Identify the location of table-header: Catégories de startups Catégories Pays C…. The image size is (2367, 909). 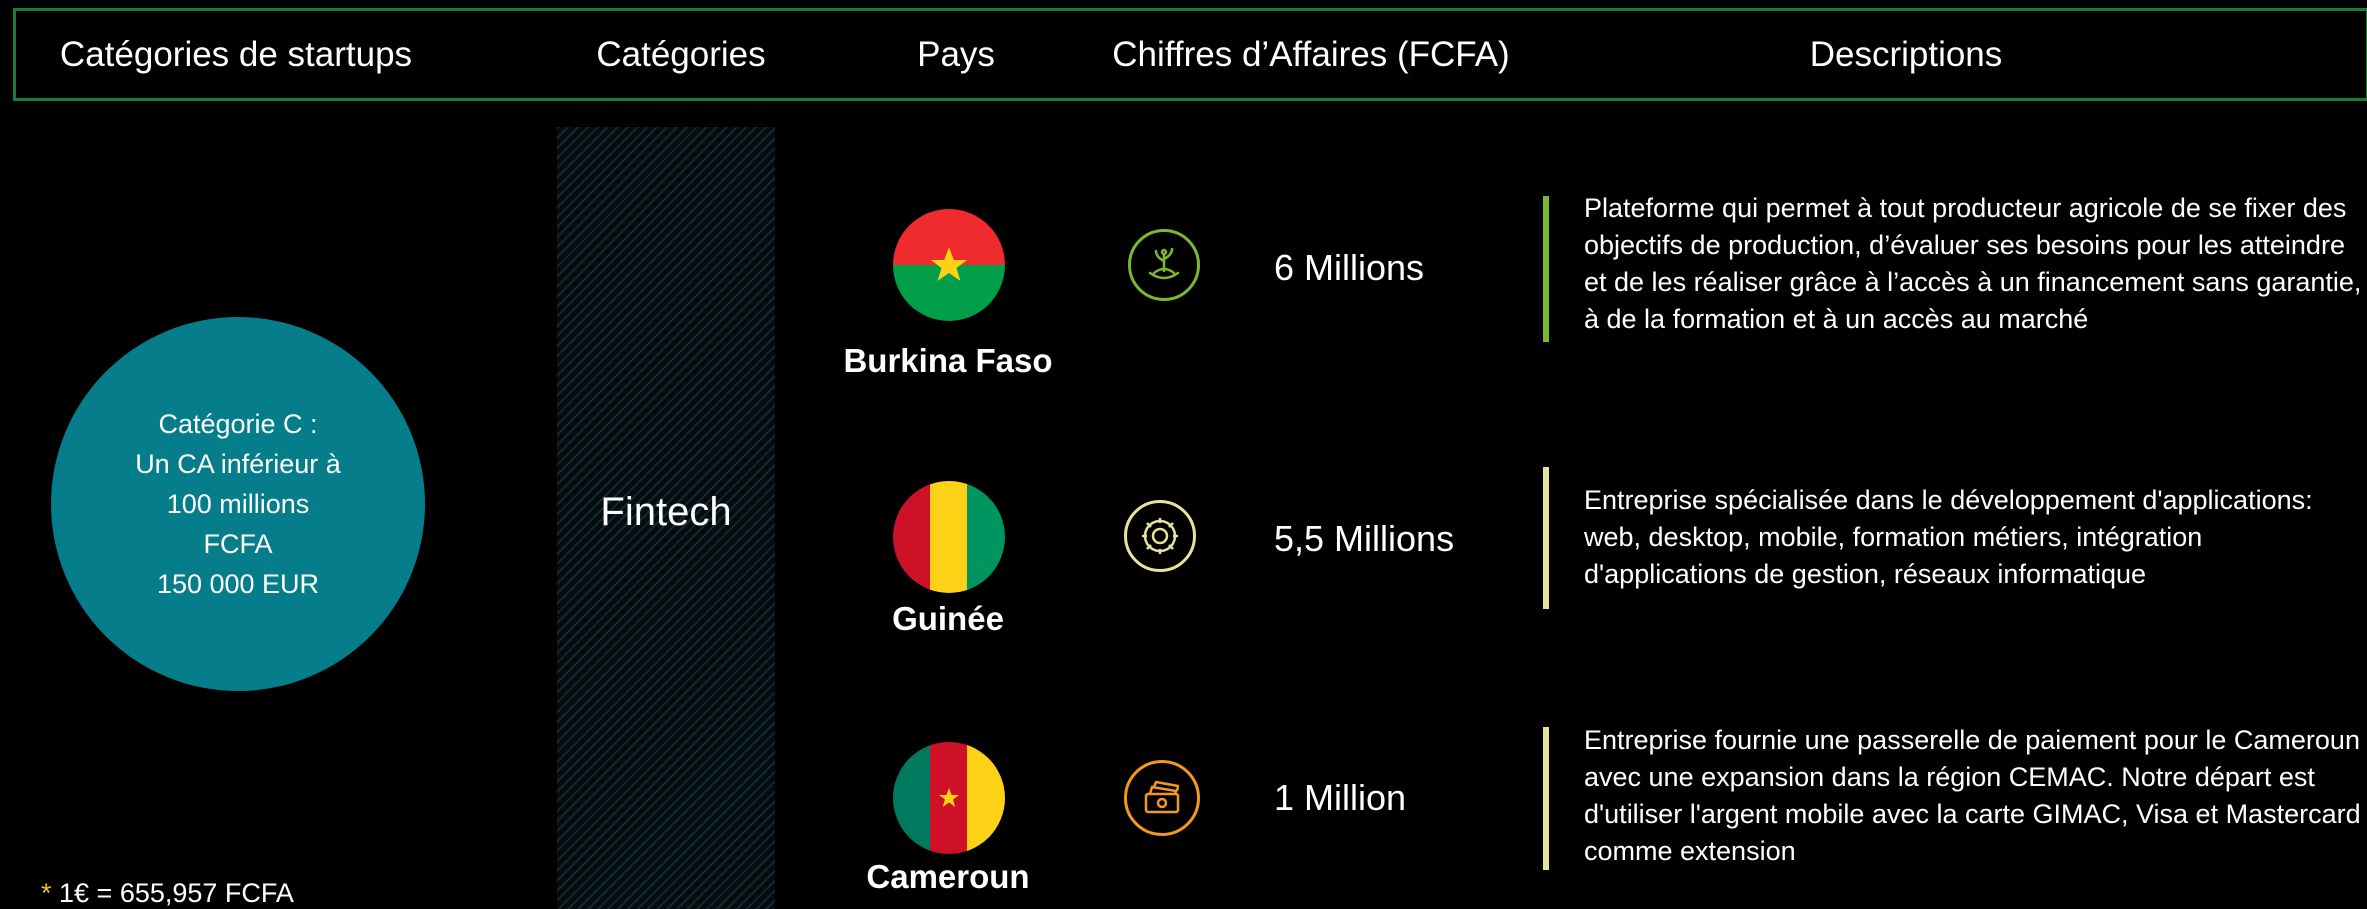
(1190, 54).